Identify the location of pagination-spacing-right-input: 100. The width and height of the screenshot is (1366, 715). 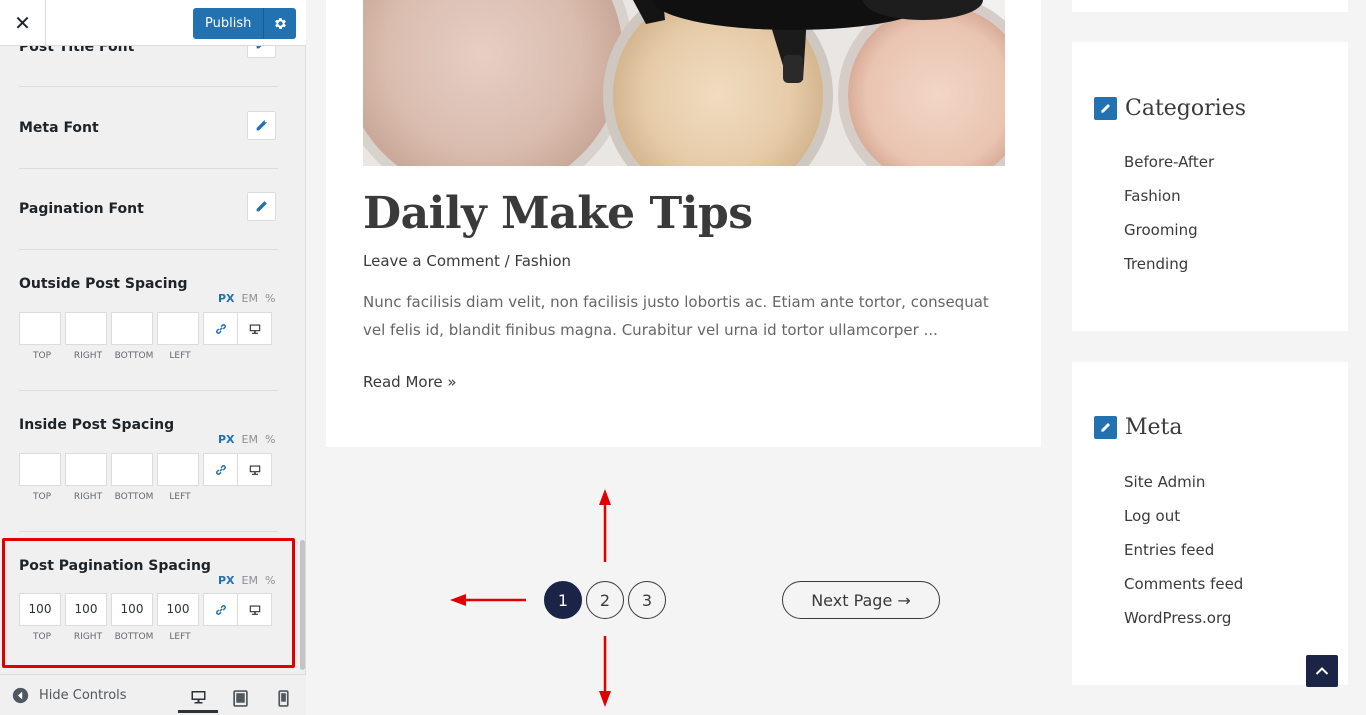
(86, 609).